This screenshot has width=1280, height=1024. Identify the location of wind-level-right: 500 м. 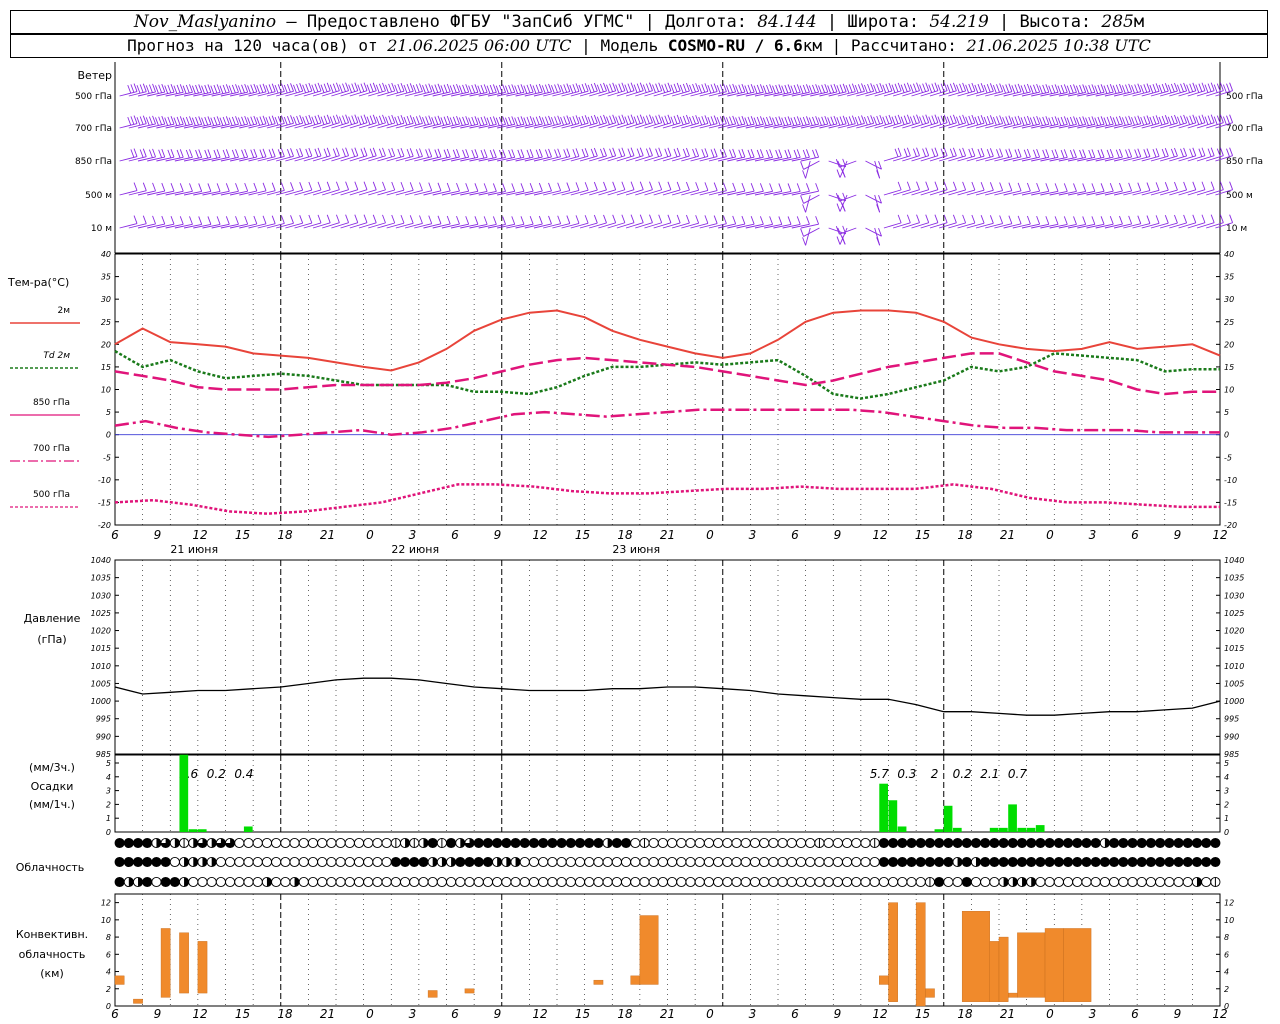
(1239, 196).